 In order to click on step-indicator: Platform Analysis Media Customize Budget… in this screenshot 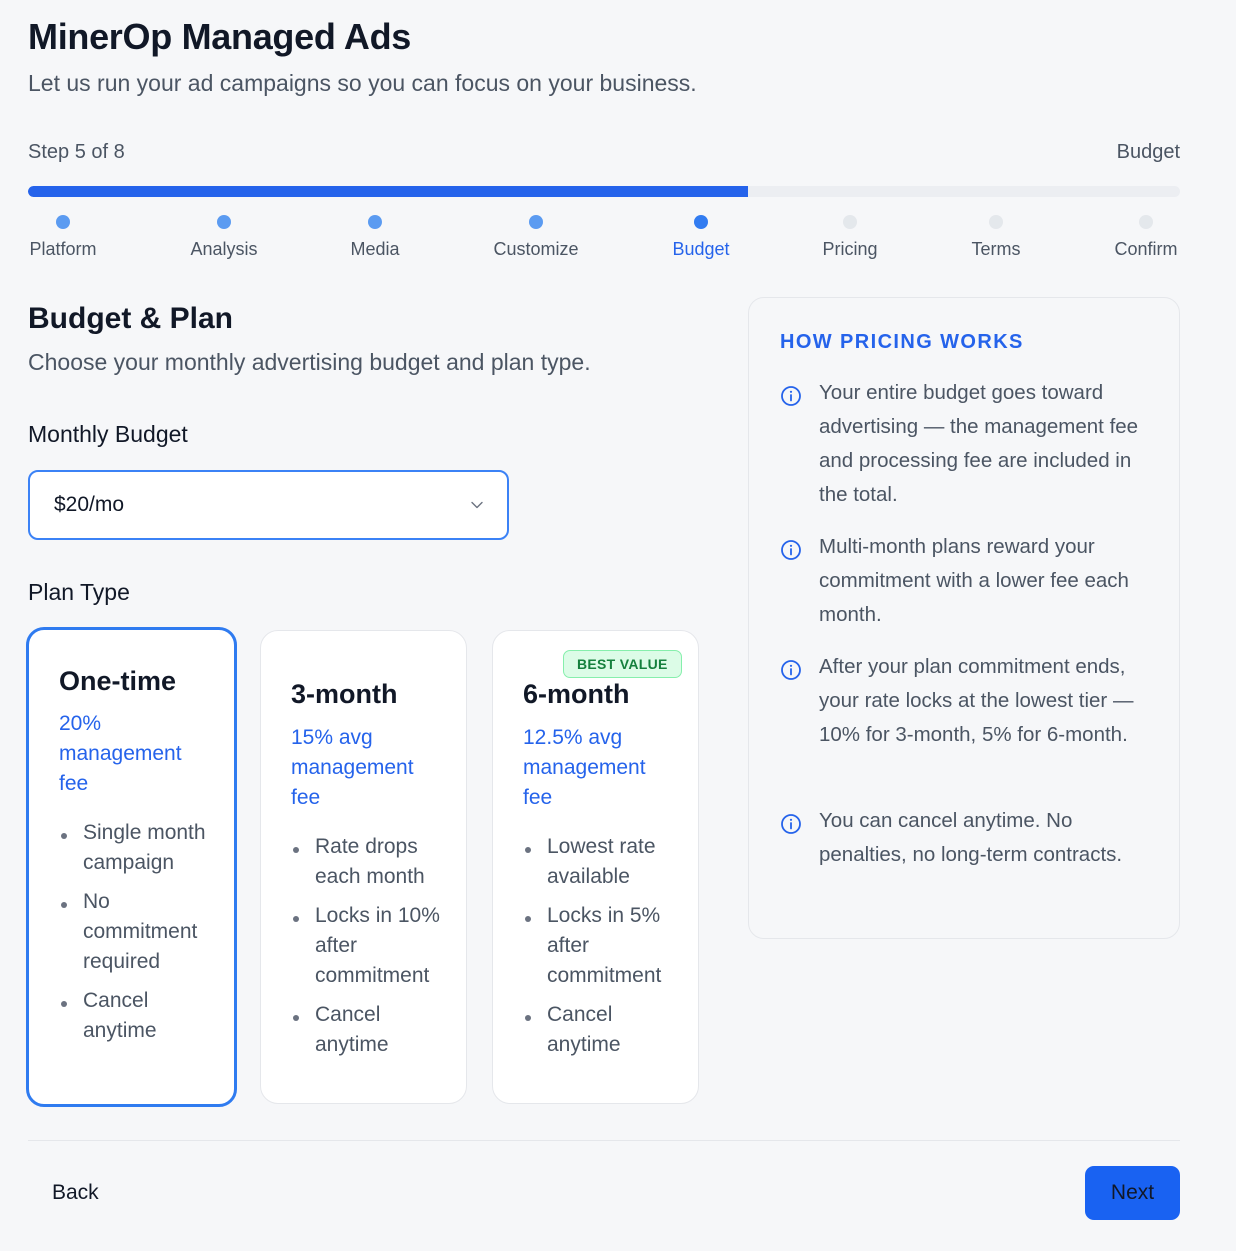, I will do `click(604, 240)`.